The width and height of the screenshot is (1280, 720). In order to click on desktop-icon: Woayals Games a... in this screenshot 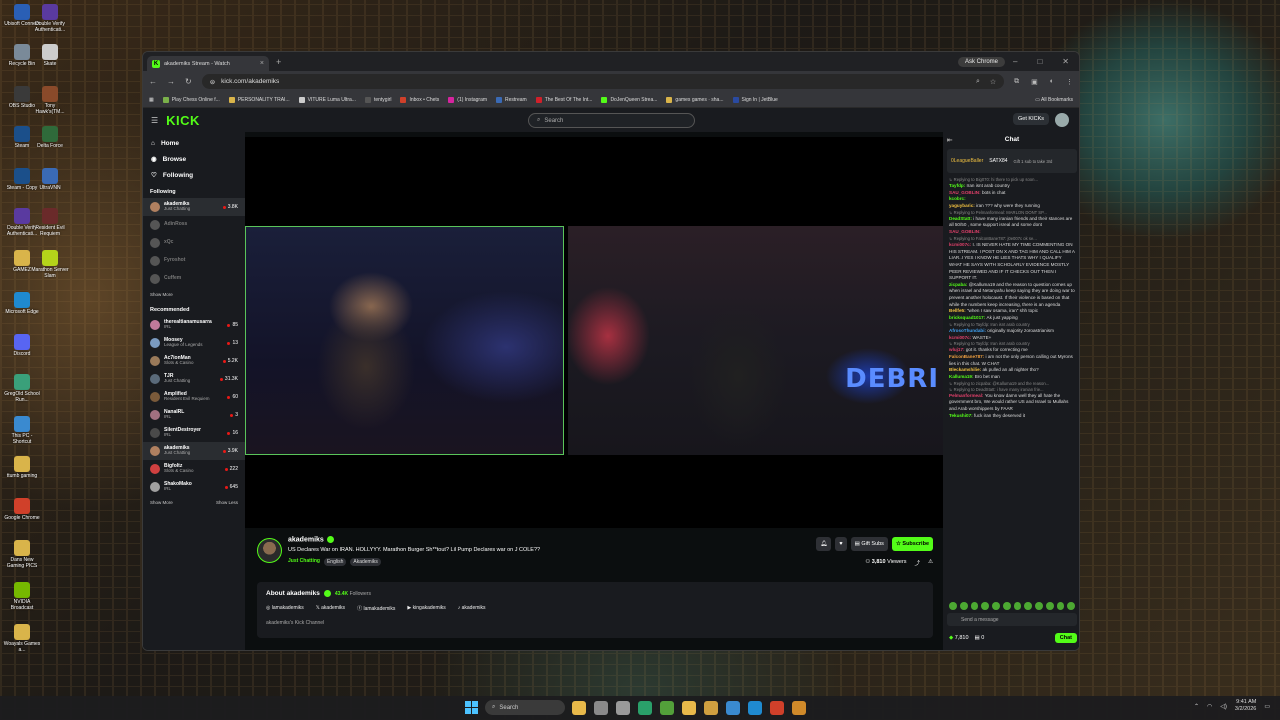, I will do `click(22, 639)`.